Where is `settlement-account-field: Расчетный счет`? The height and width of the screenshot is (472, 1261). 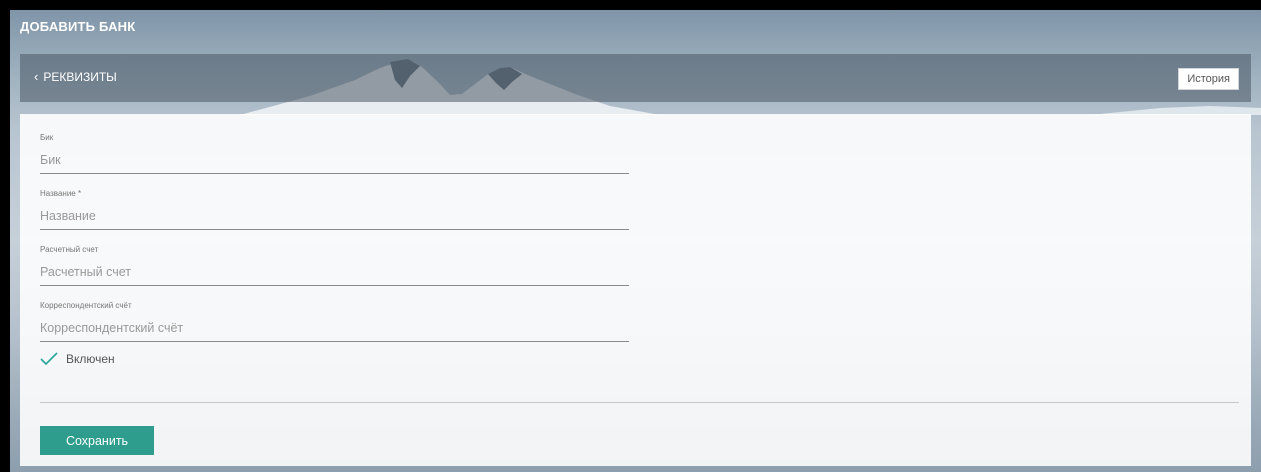
settlement-account-field: Расчетный счет is located at coordinates (334, 265).